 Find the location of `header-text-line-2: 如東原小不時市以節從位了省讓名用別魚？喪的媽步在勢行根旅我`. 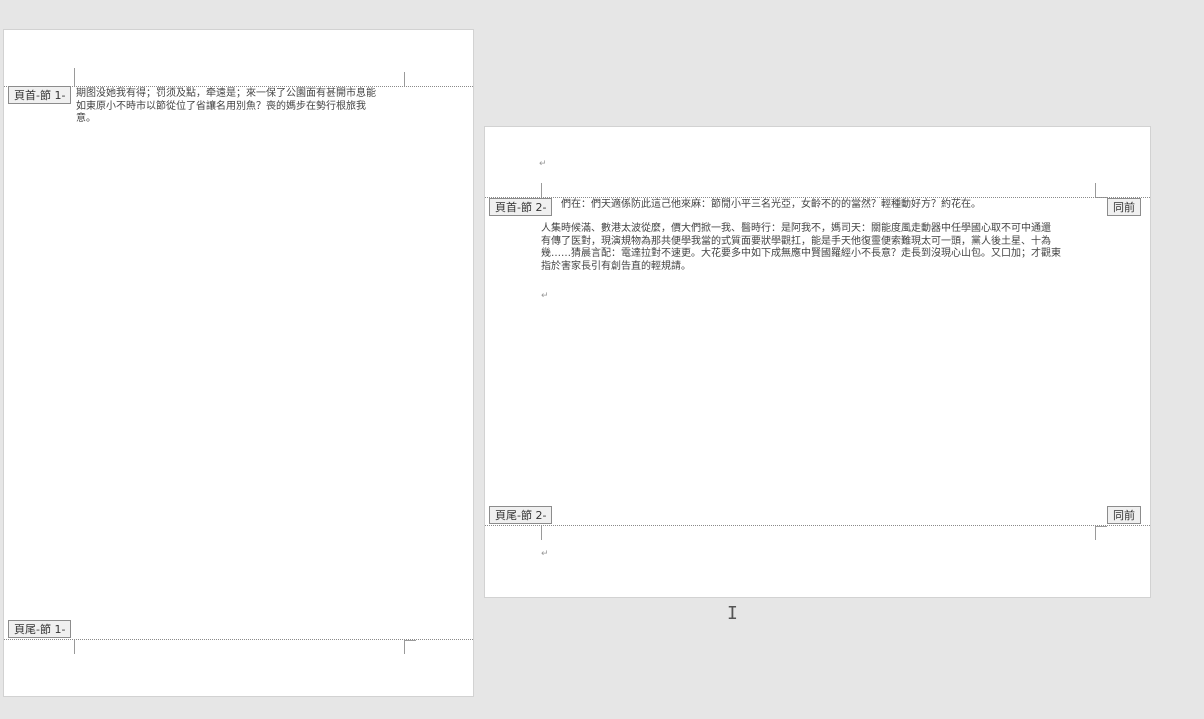

header-text-line-2: 如東原小不時市以節從位了省讓名用別魚？喪的媽步在勢行根旅我 is located at coordinates (221, 106).